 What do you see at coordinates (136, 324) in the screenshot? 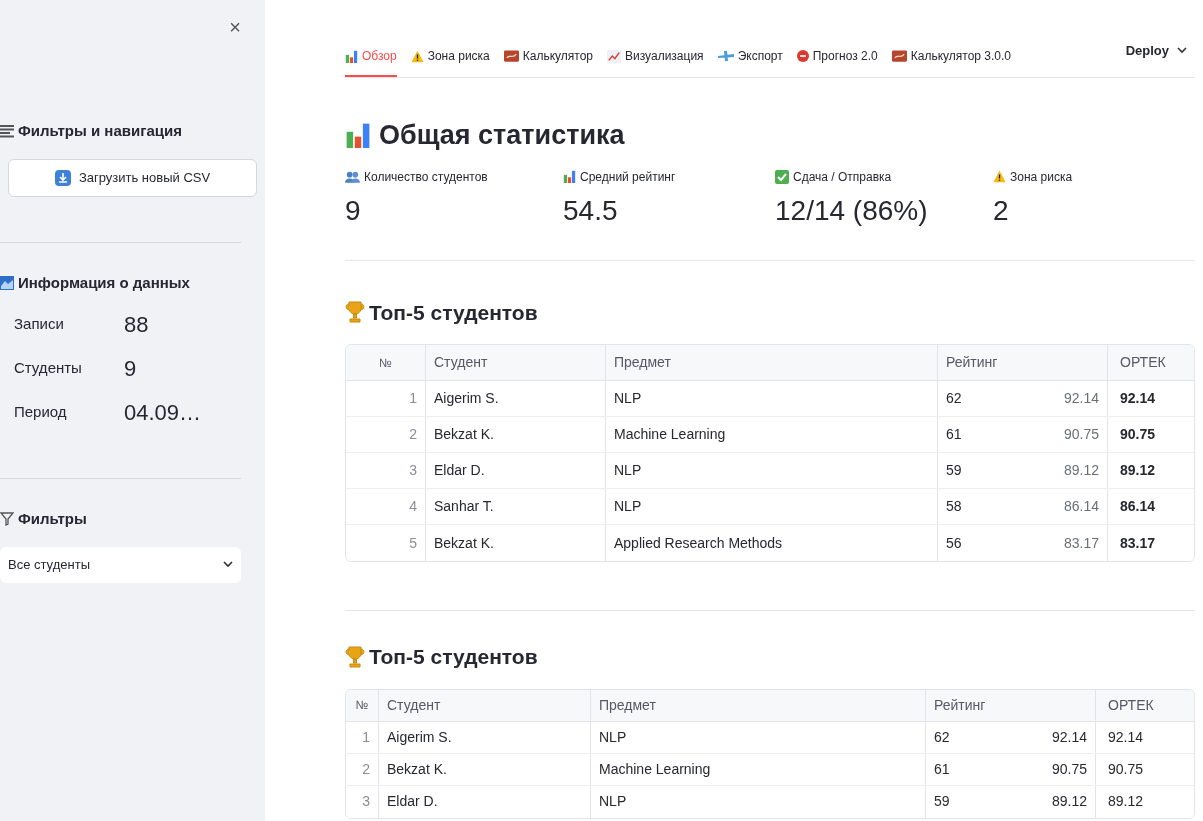
I see `info-value: 88` at bounding box center [136, 324].